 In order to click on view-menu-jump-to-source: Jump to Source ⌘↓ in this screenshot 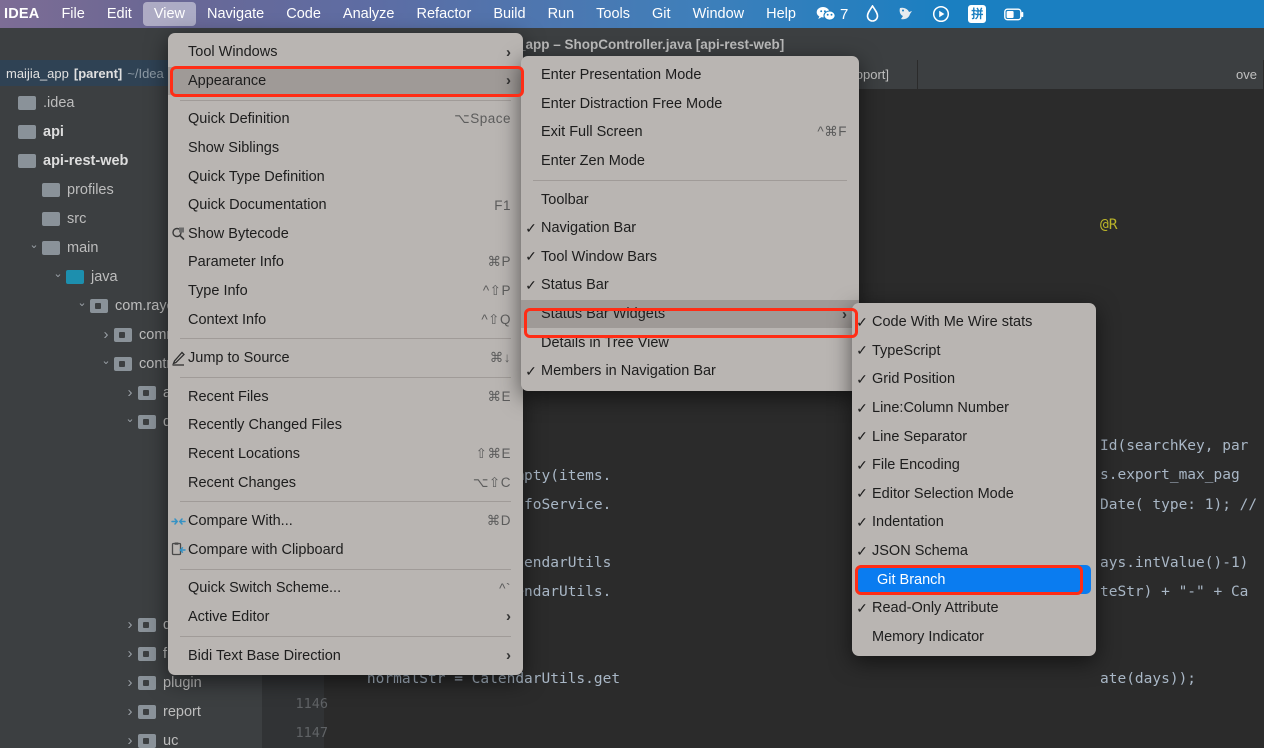, I will do `click(345, 358)`.